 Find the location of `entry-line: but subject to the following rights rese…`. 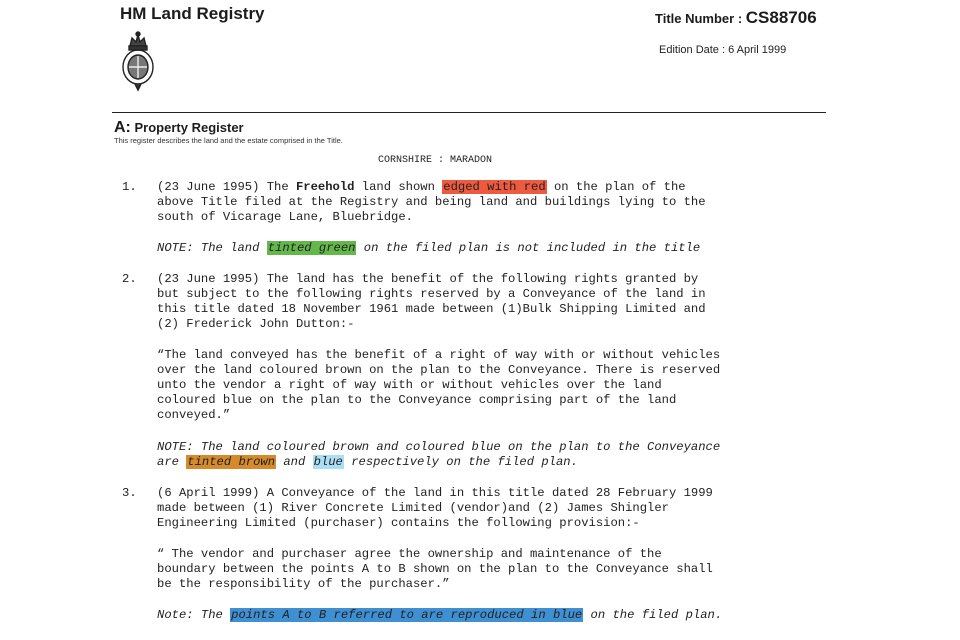

entry-line: but subject to the following rights rese… is located at coordinates (431, 294).